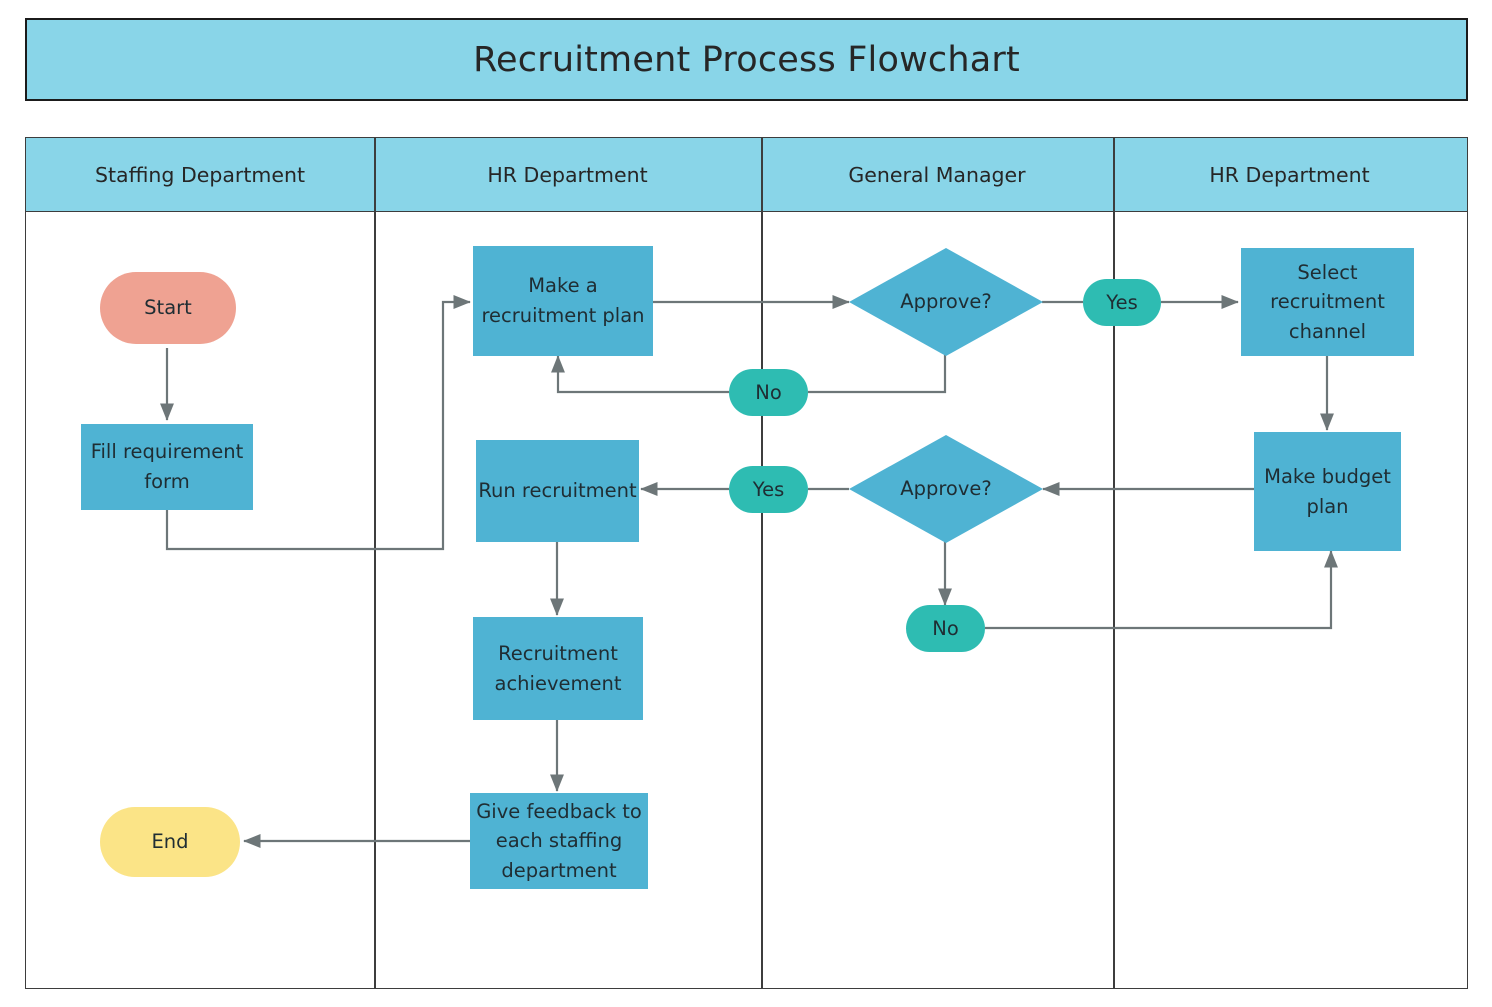  What do you see at coordinates (199, 175) in the screenshot?
I see `lane-header-staffing-department: Staffing Department` at bounding box center [199, 175].